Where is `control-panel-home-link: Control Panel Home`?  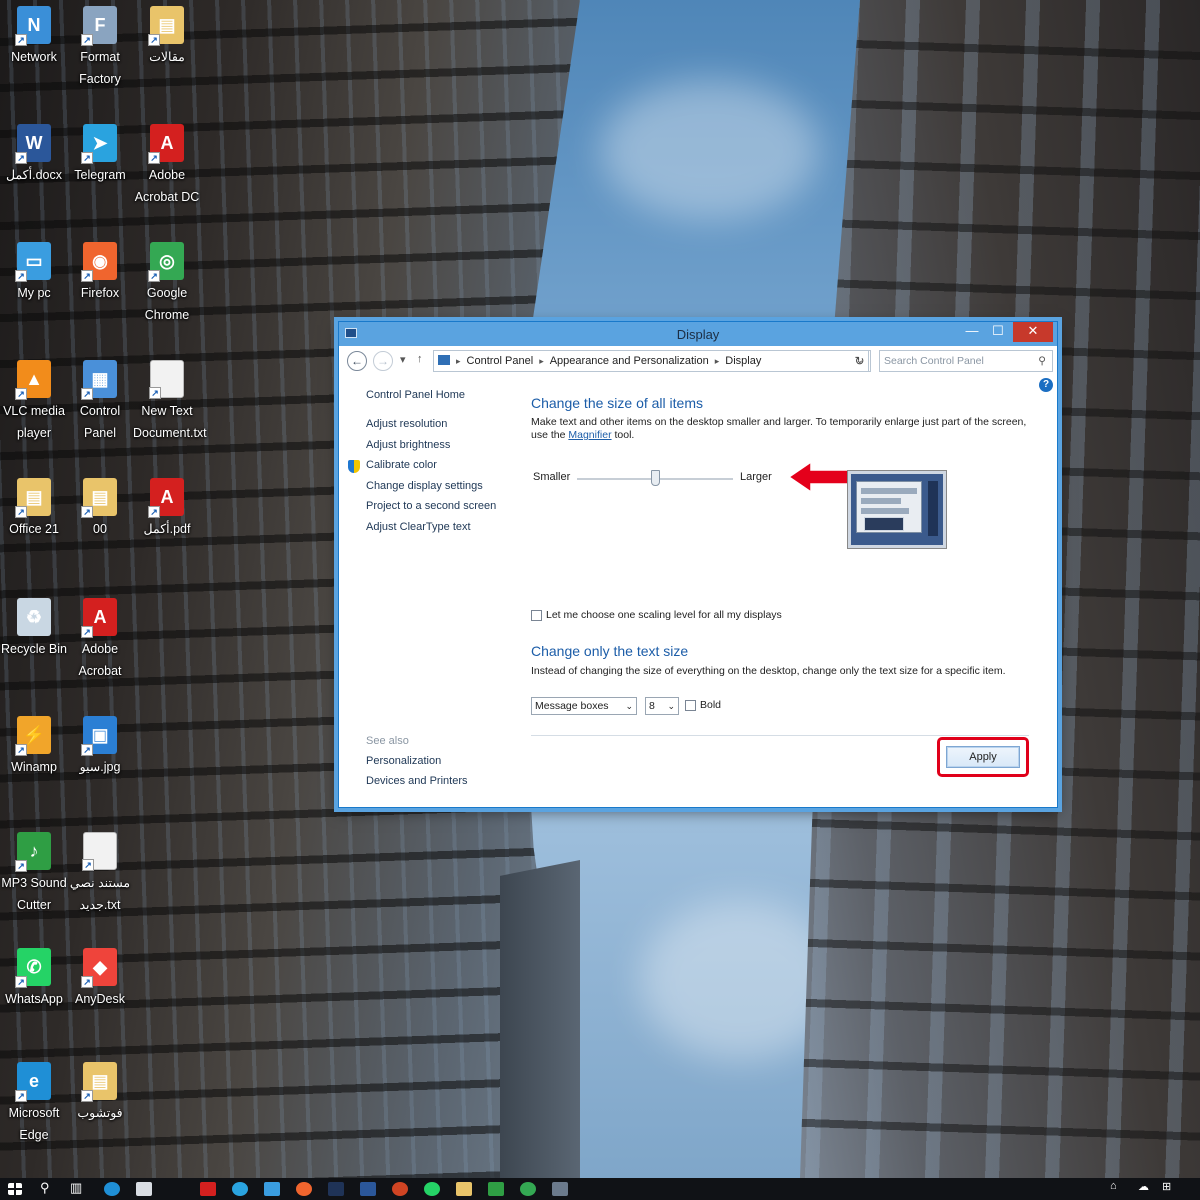 control-panel-home-link: Control Panel Home is located at coordinates (431, 395).